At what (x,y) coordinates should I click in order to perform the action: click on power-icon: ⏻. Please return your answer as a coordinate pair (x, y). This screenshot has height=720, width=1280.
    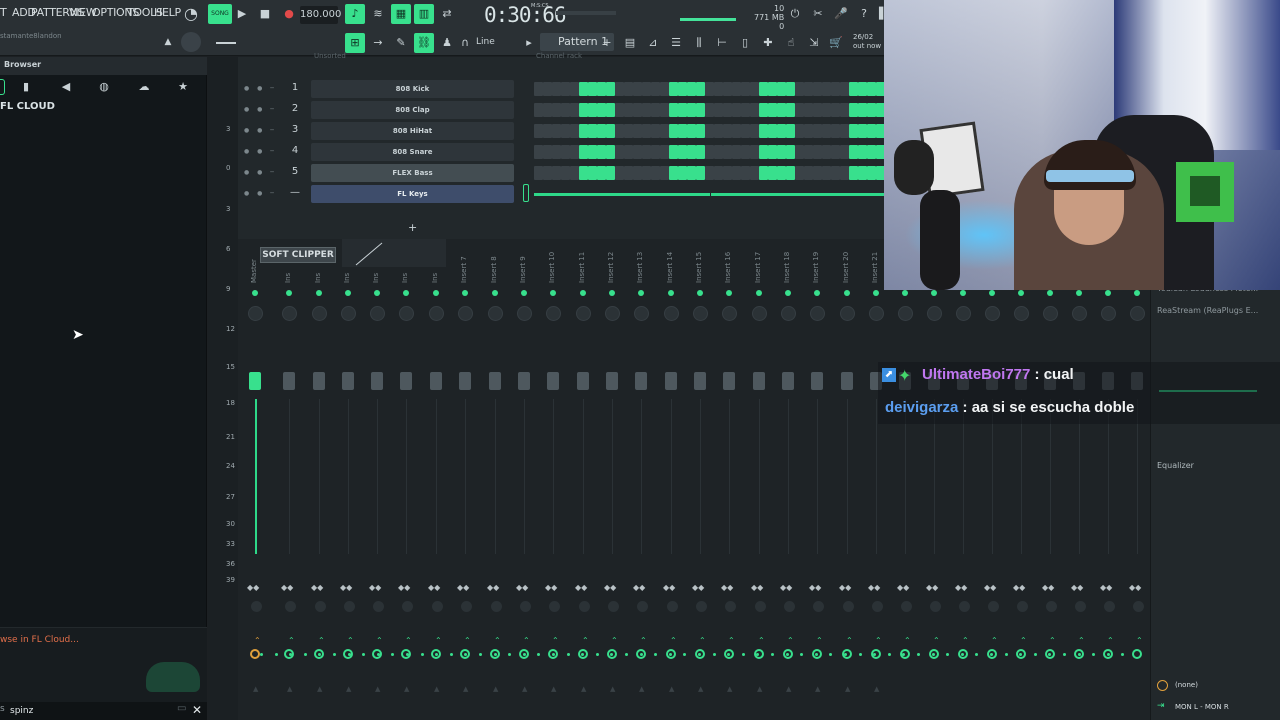
    Looking at the image, I should click on (795, 14).